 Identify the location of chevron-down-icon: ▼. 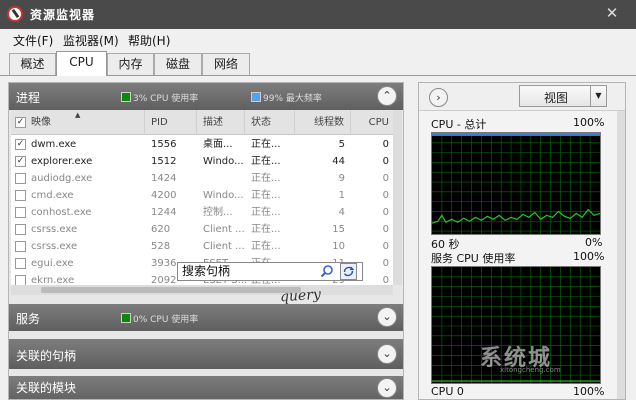
(598, 96).